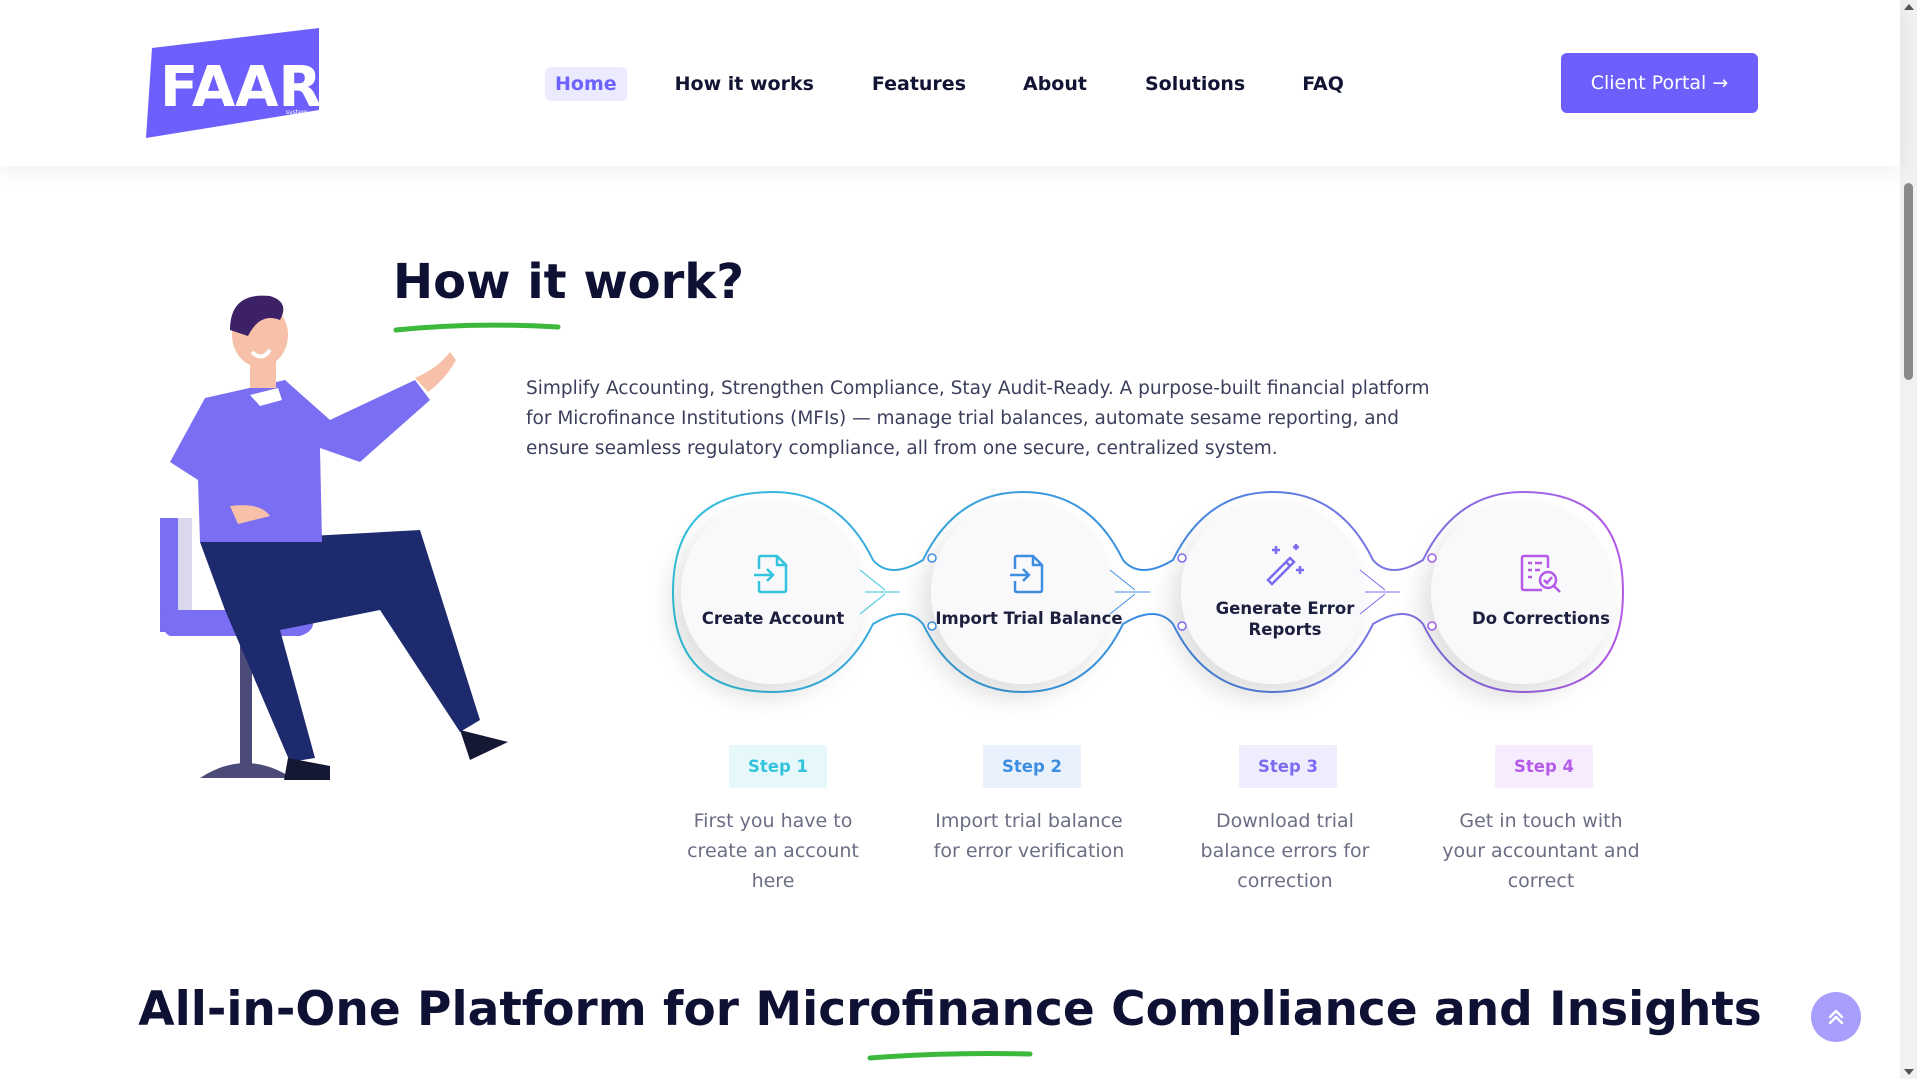 Image resolution: width=1917 pixels, height=1079 pixels. Describe the element at coordinates (1540, 573) in the screenshot. I see `document-search-icon` at that location.